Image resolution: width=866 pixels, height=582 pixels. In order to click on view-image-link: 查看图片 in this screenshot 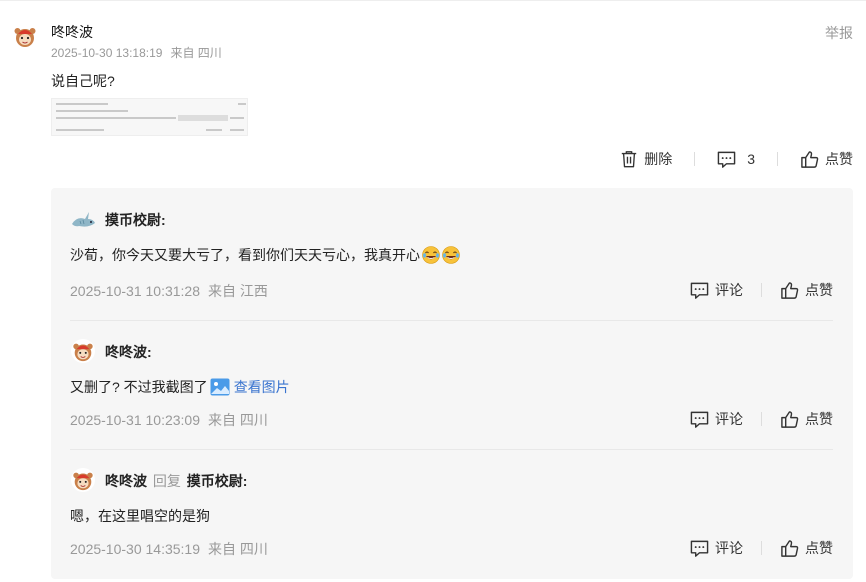, I will do `click(262, 387)`.